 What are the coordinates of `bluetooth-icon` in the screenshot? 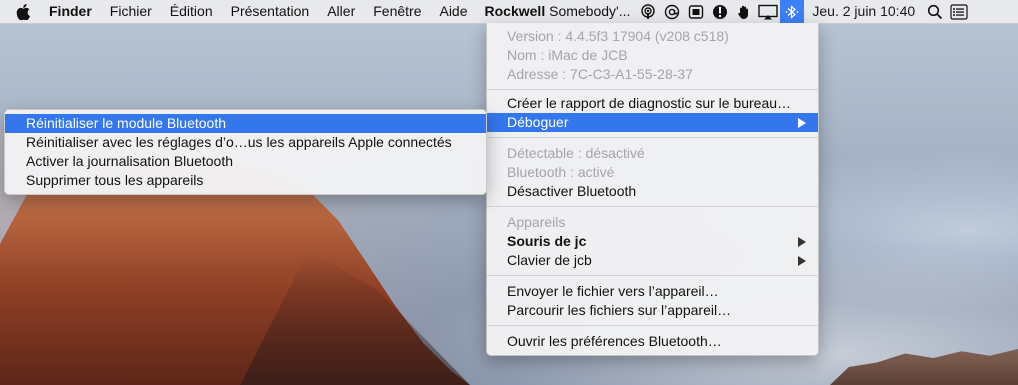 It's located at (792, 11).